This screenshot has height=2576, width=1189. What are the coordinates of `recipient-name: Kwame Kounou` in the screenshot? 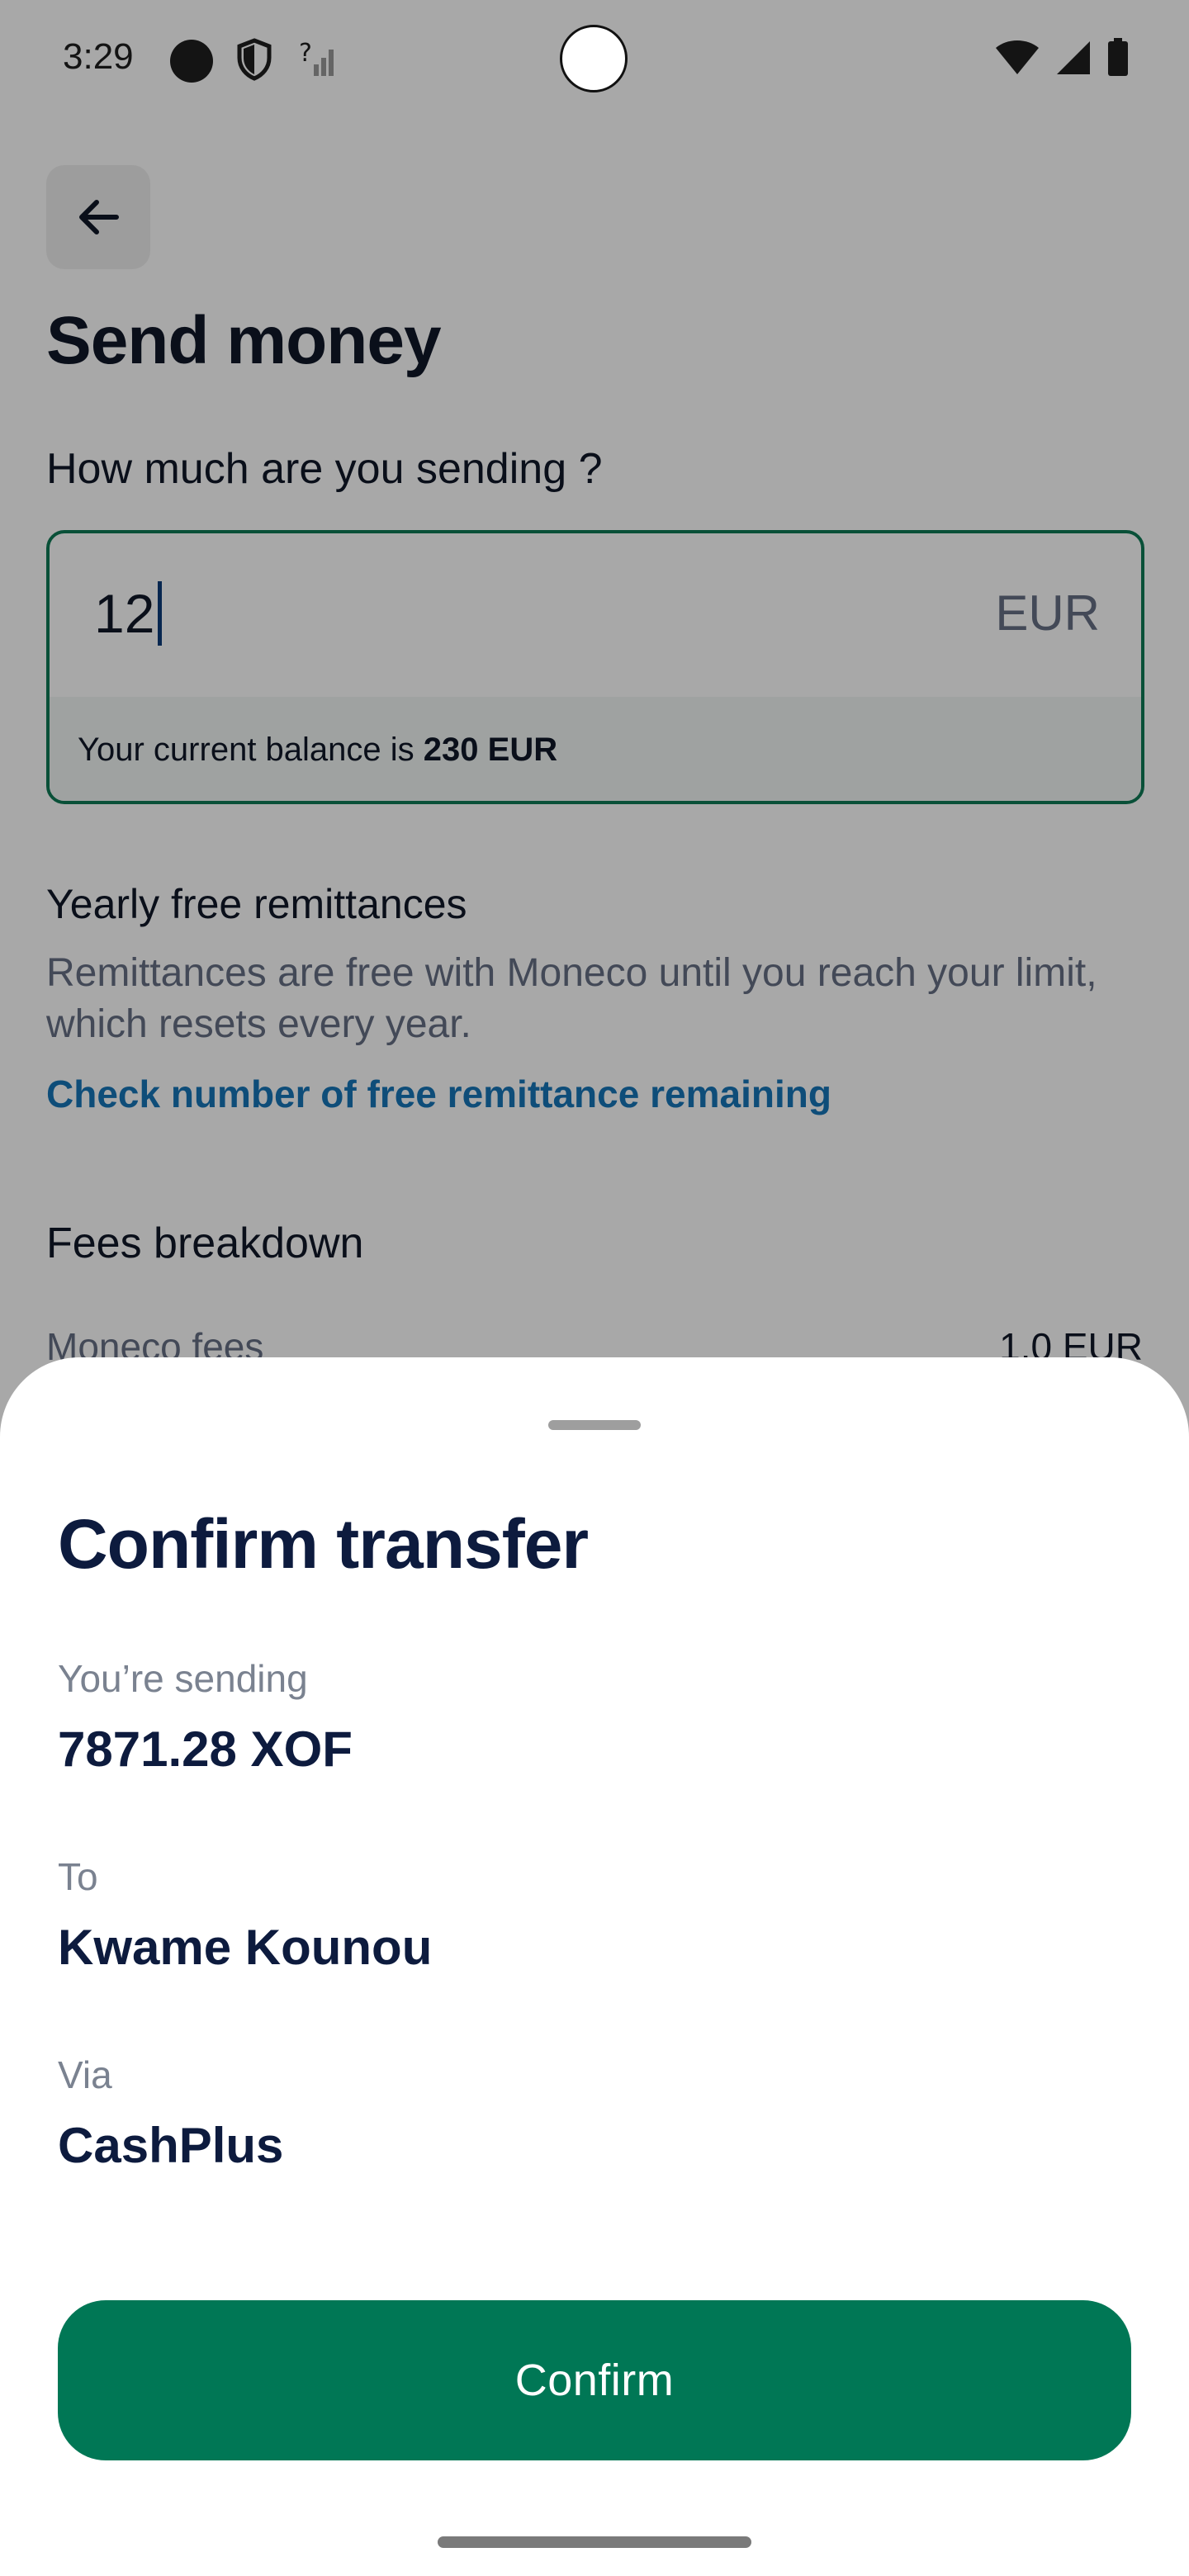 It's located at (245, 1947).